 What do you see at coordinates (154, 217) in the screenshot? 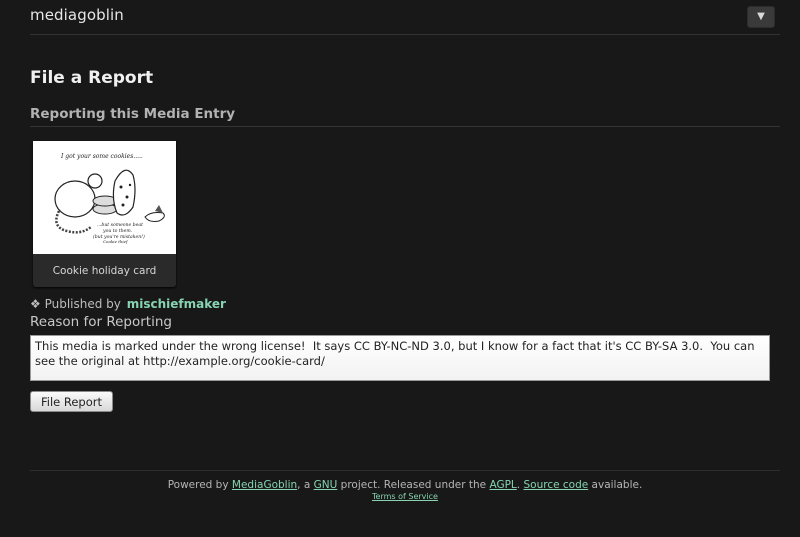
I see `drawing-plate` at bounding box center [154, 217].